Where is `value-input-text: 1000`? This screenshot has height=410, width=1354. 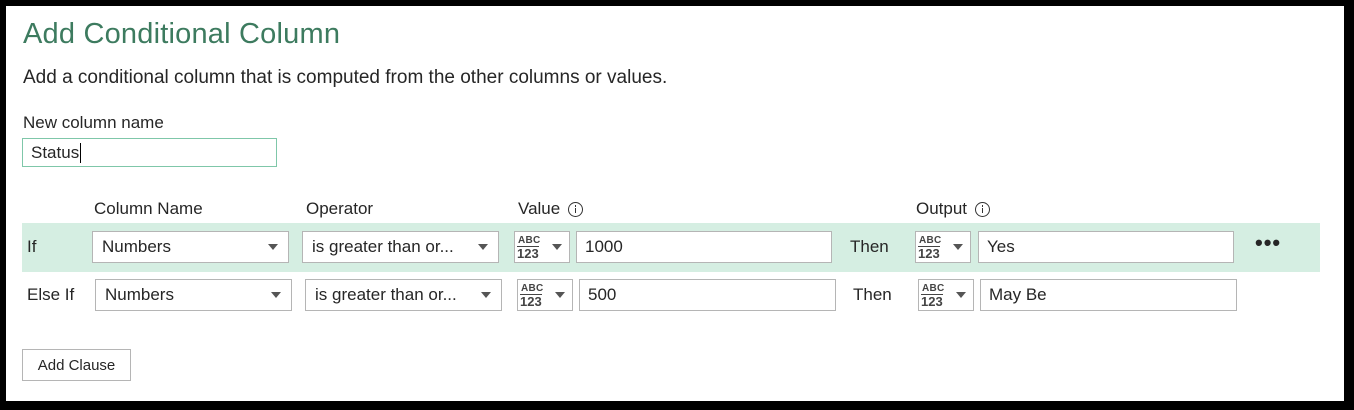 value-input-text: 1000 is located at coordinates (604, 246).